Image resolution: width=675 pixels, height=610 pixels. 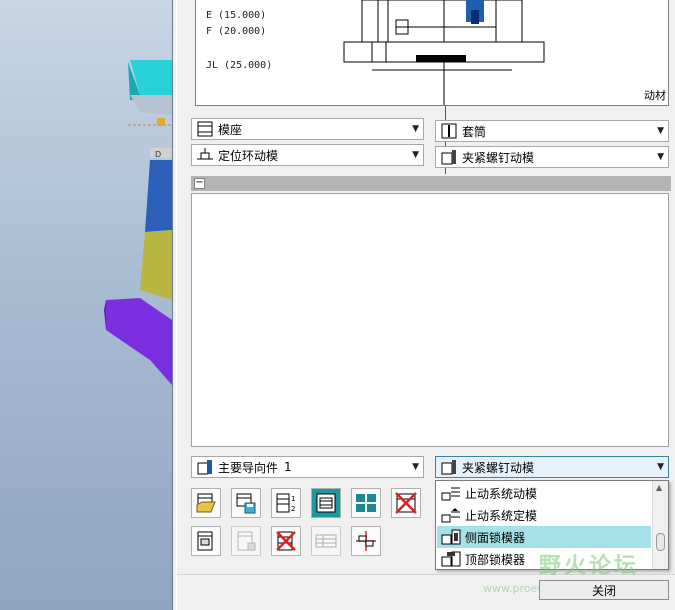 I want to click on dimension-icon, so click(x=366, y=541).